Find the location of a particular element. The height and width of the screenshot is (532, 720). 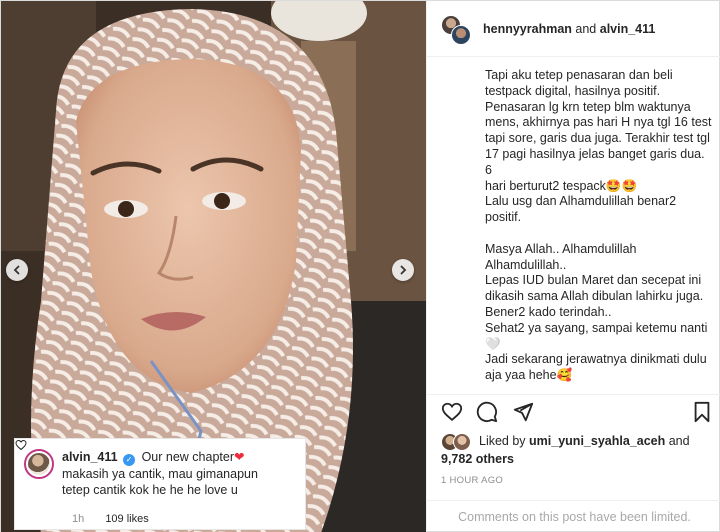

likes-count: 9,782 others is located at coordinates (477, 459).